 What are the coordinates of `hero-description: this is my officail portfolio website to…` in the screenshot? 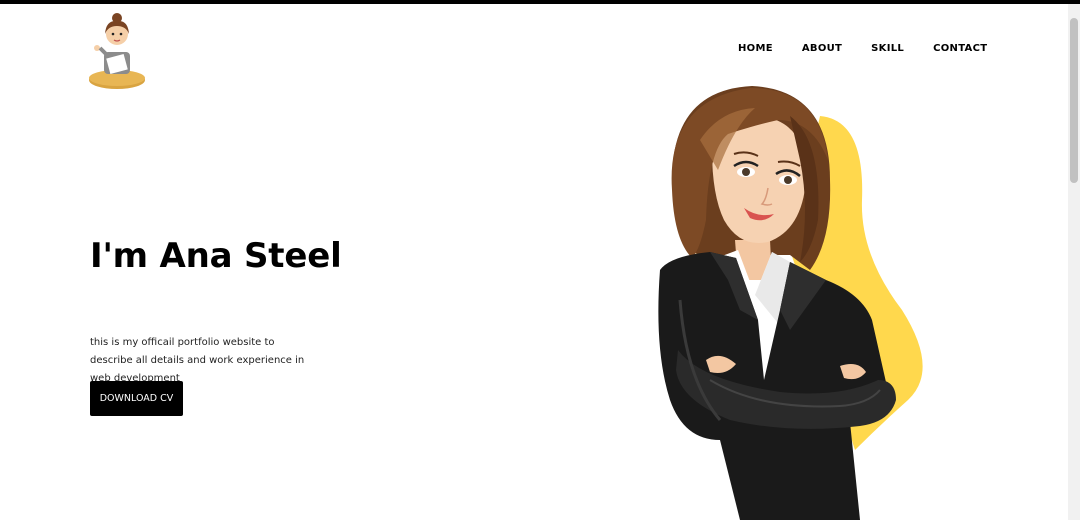 It's located at (197, 360).